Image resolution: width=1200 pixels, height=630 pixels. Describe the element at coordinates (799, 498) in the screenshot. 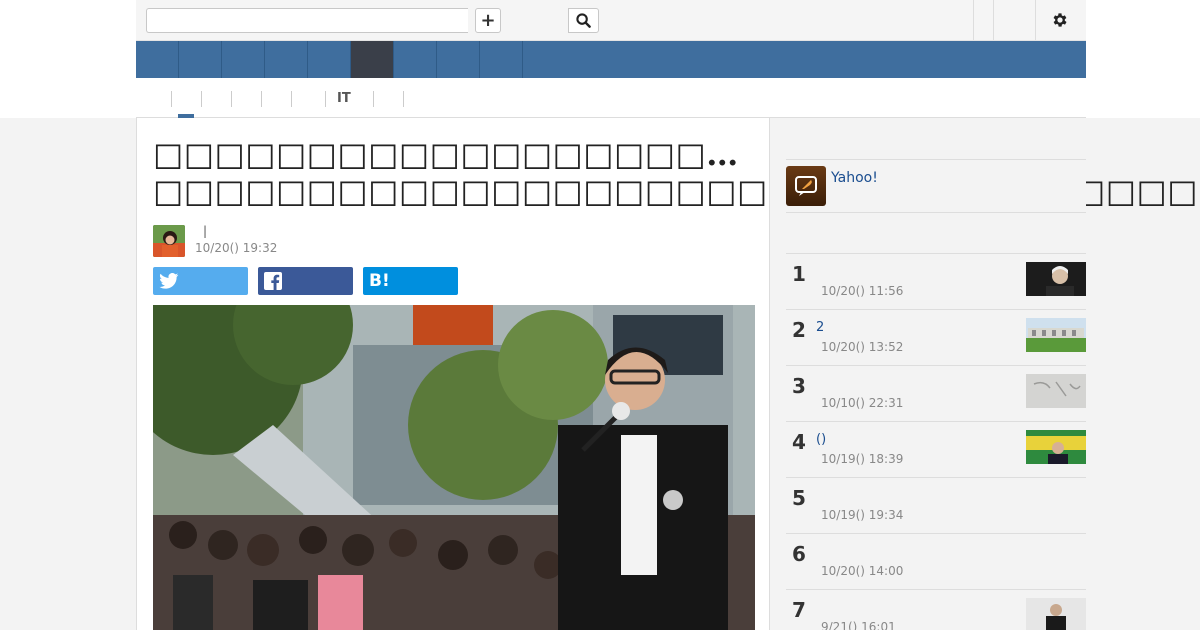

I see `rank-number: 5` at that location.